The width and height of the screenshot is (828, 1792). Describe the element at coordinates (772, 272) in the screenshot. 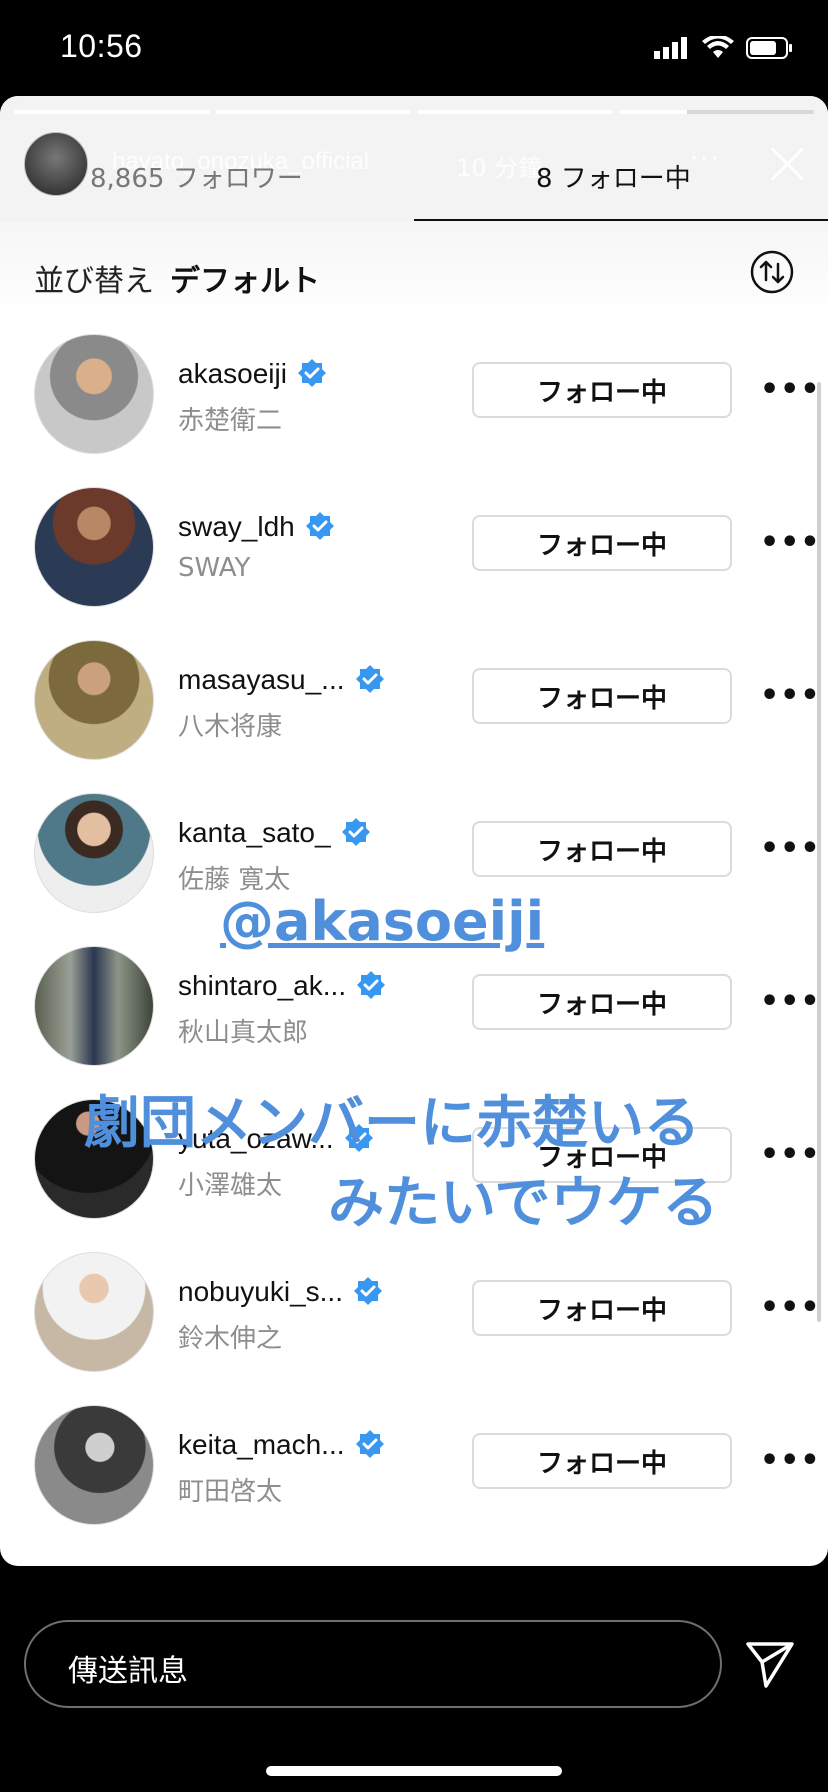

I see `sort-arrows-icon` at that location.